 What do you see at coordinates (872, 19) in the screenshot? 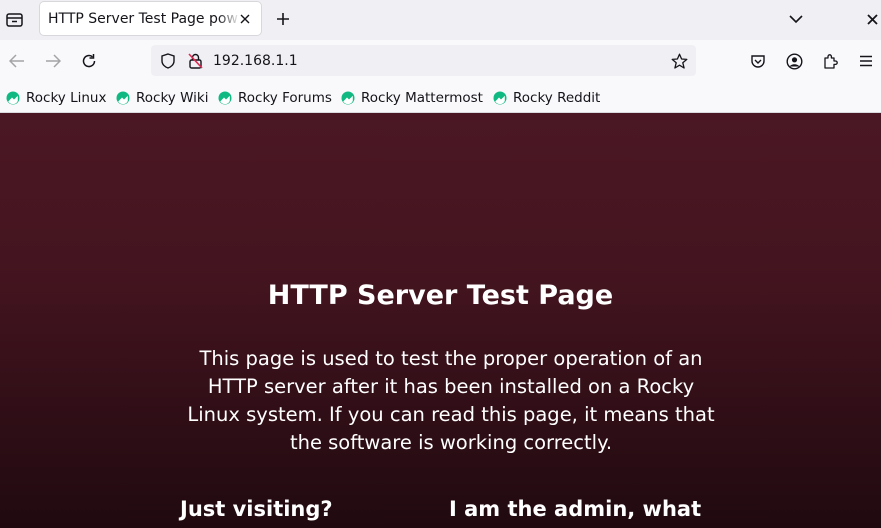
I see `window-close-icon` at bounding box center [872, 19].